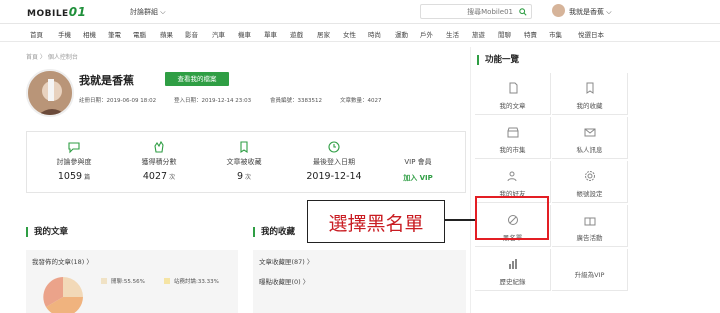  I want to click on chevron-down-icon: ⌵, so click(163, 12).